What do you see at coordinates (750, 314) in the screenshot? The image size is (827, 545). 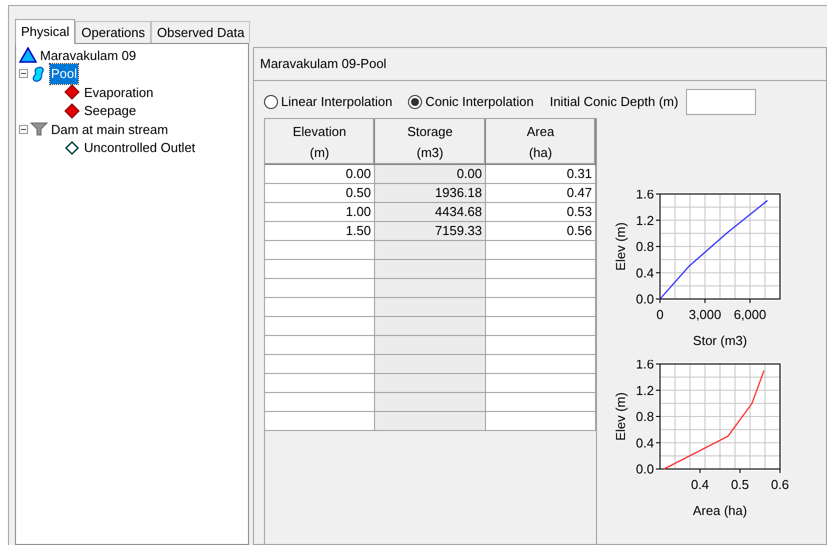 I see `tick-label: 6,000` at bounding box center [750, 314].